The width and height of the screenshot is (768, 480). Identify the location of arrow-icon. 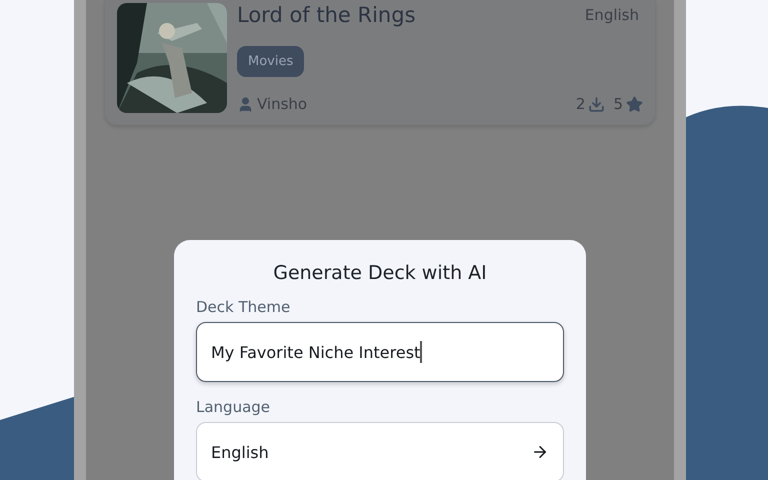
(540, 452).